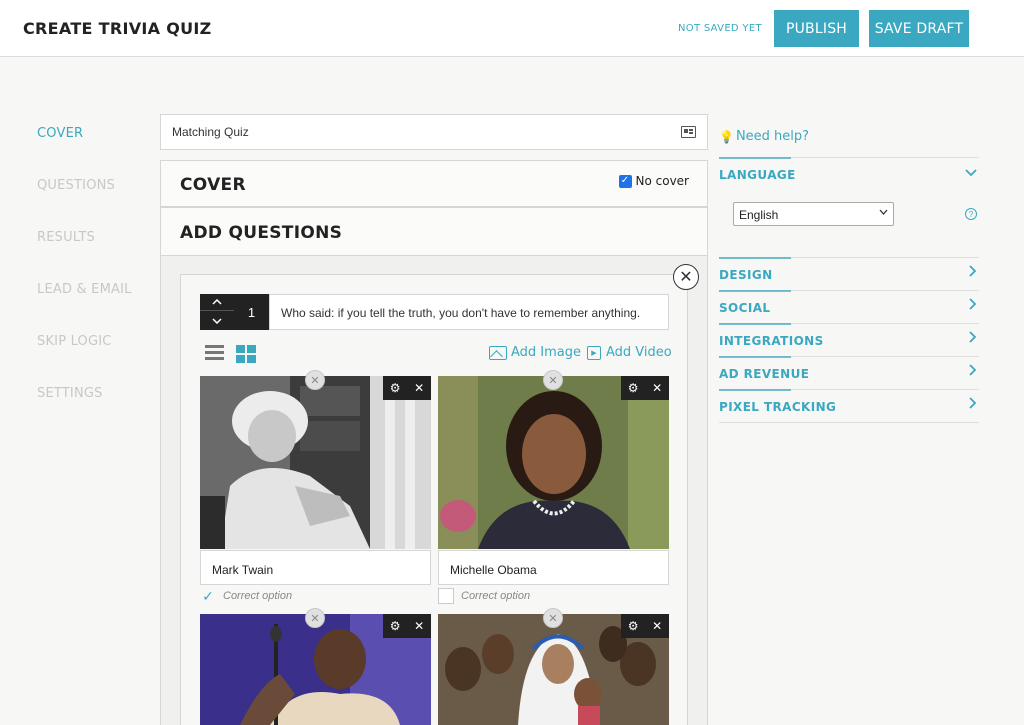 This screenshot has height=725, width=1024. What do you see at coordinates (849, 273) in the screenshot?
I see `accordion-design: DESIGN` at bounding box center [849, 273].